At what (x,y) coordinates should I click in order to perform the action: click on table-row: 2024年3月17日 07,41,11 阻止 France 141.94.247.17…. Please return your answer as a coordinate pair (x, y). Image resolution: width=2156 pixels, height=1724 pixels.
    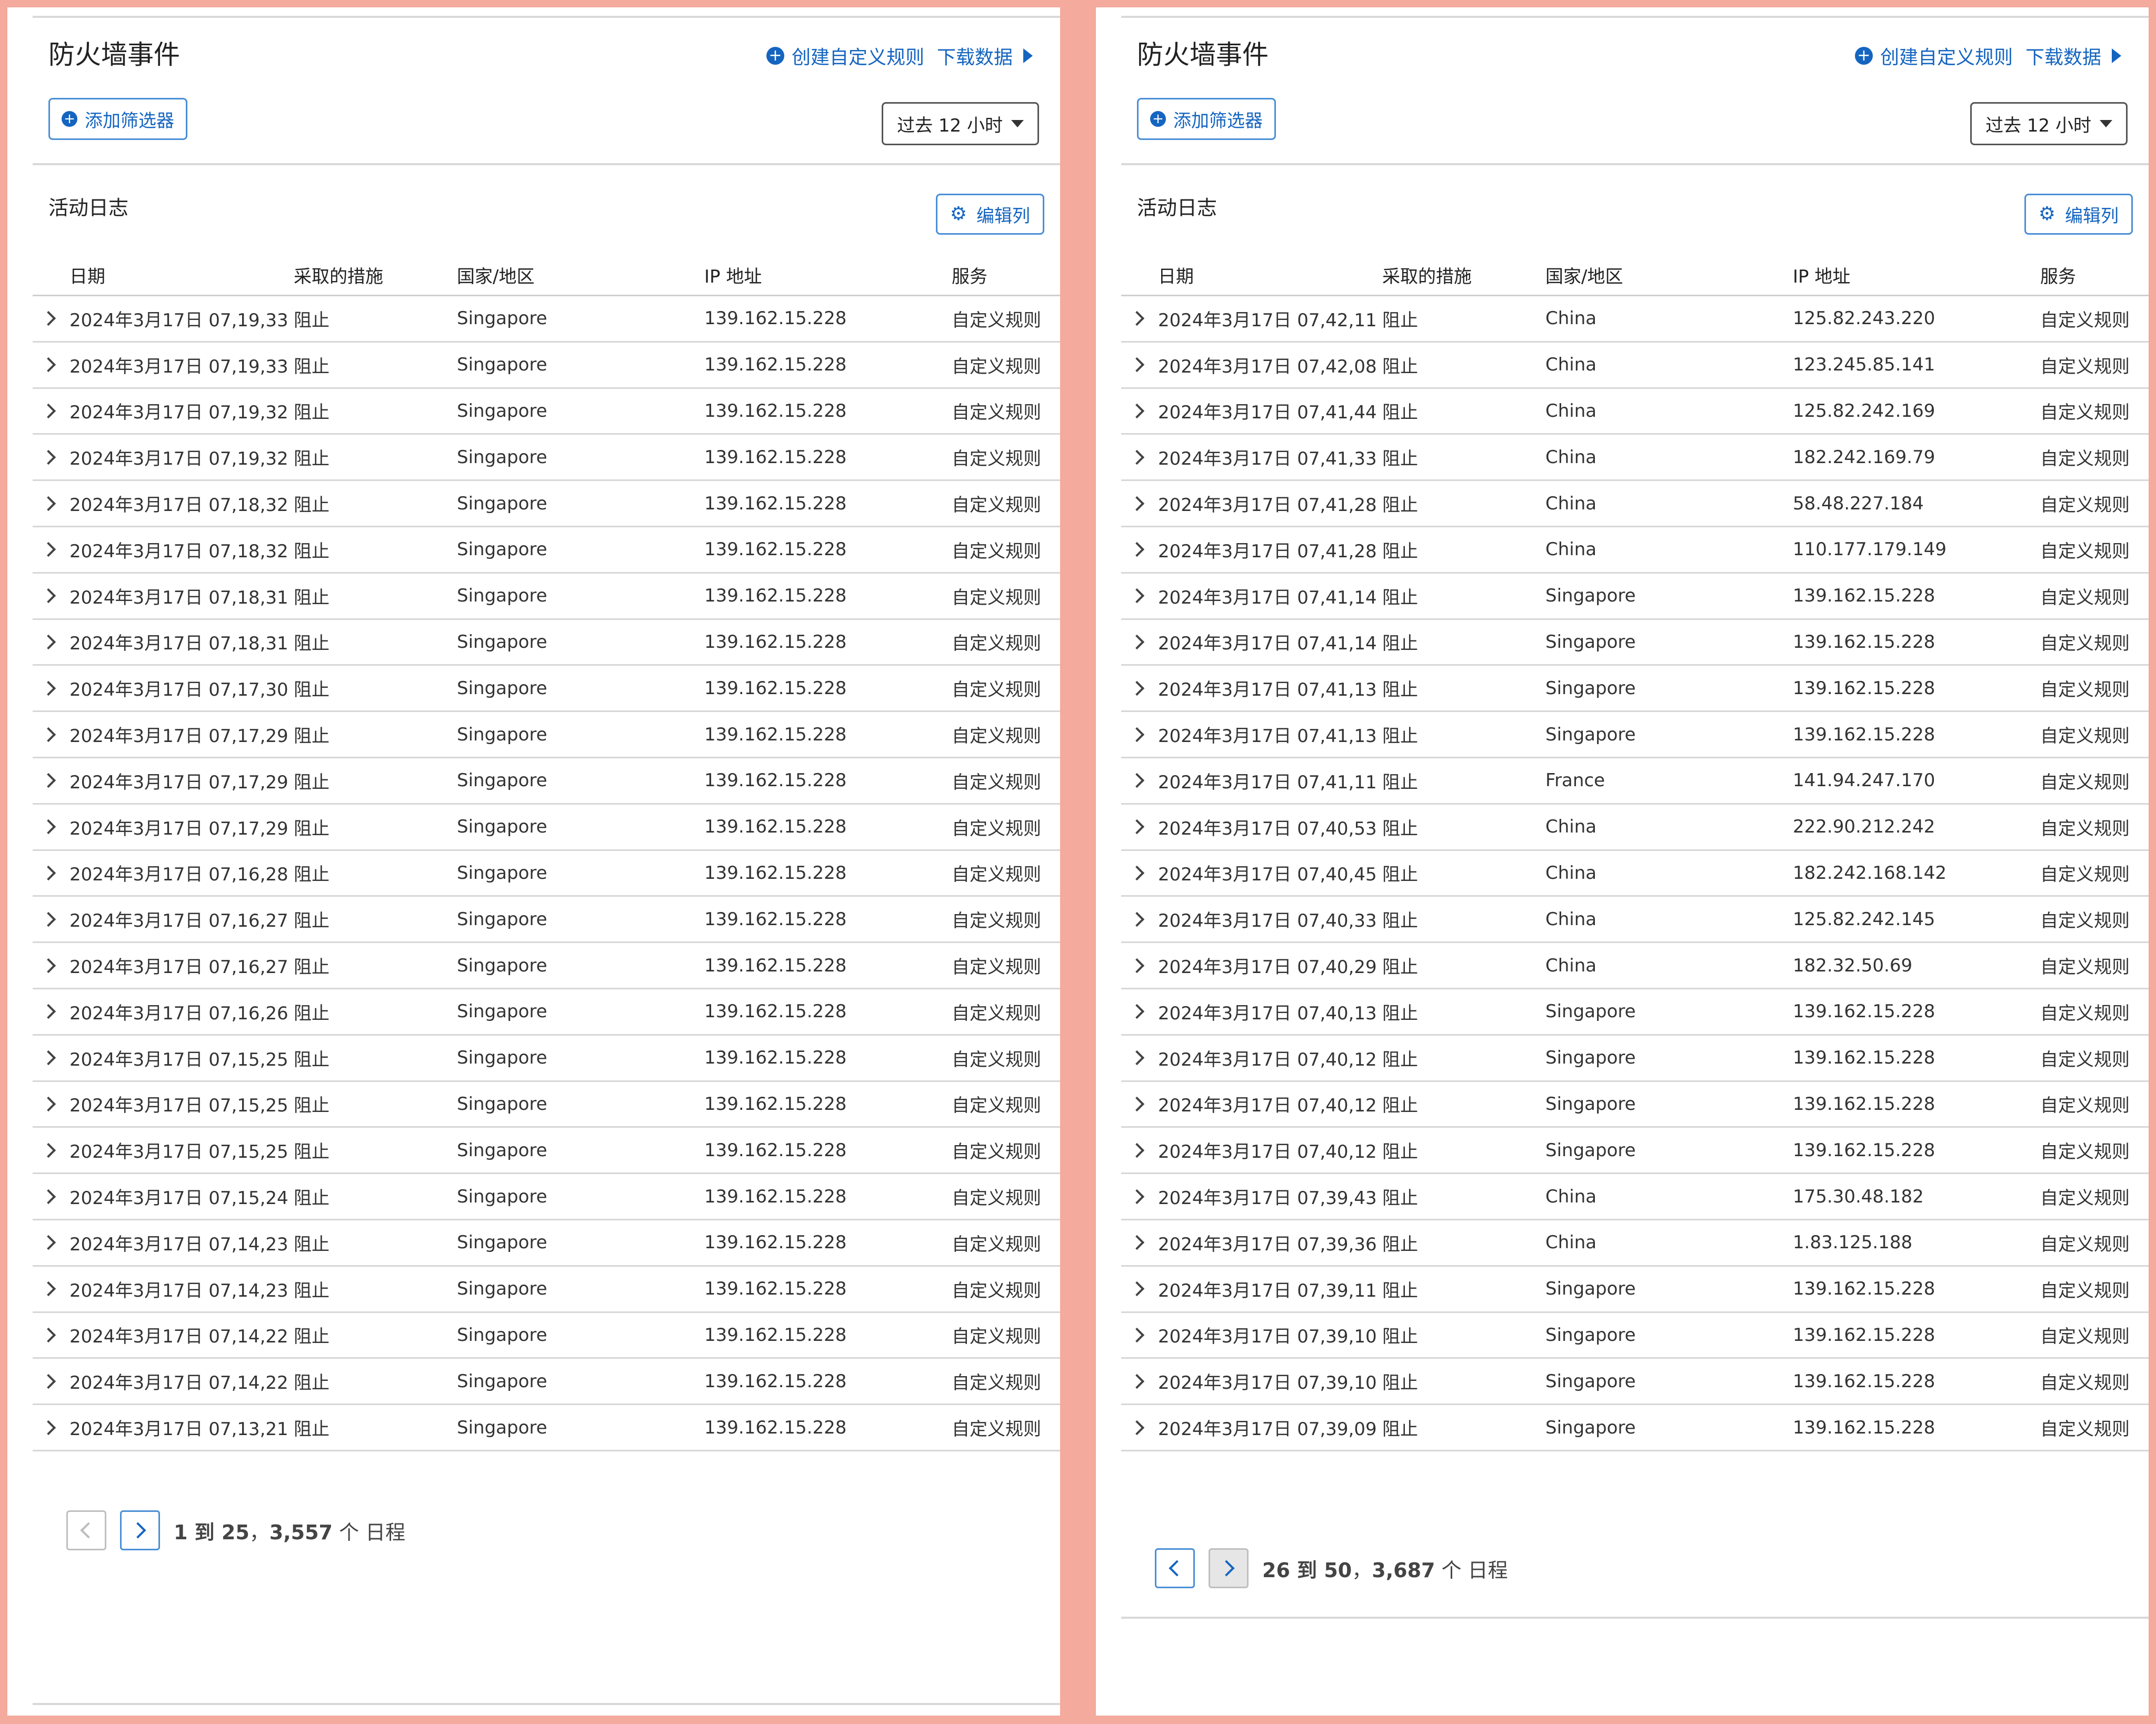
    Looking at the image, I should click on (1635, 781).